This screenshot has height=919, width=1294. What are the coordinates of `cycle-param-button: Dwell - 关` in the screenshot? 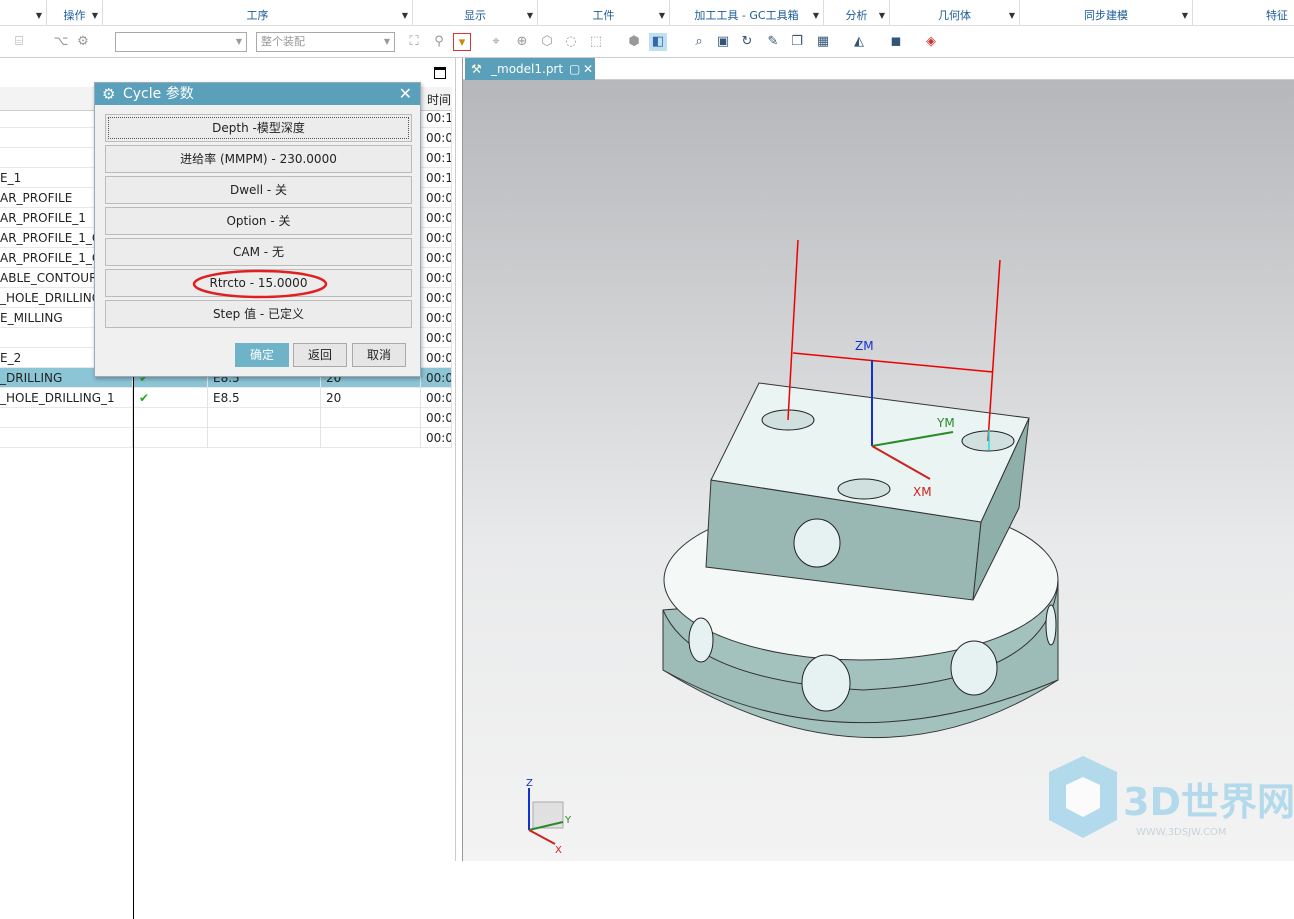 It's located at (258, 190).